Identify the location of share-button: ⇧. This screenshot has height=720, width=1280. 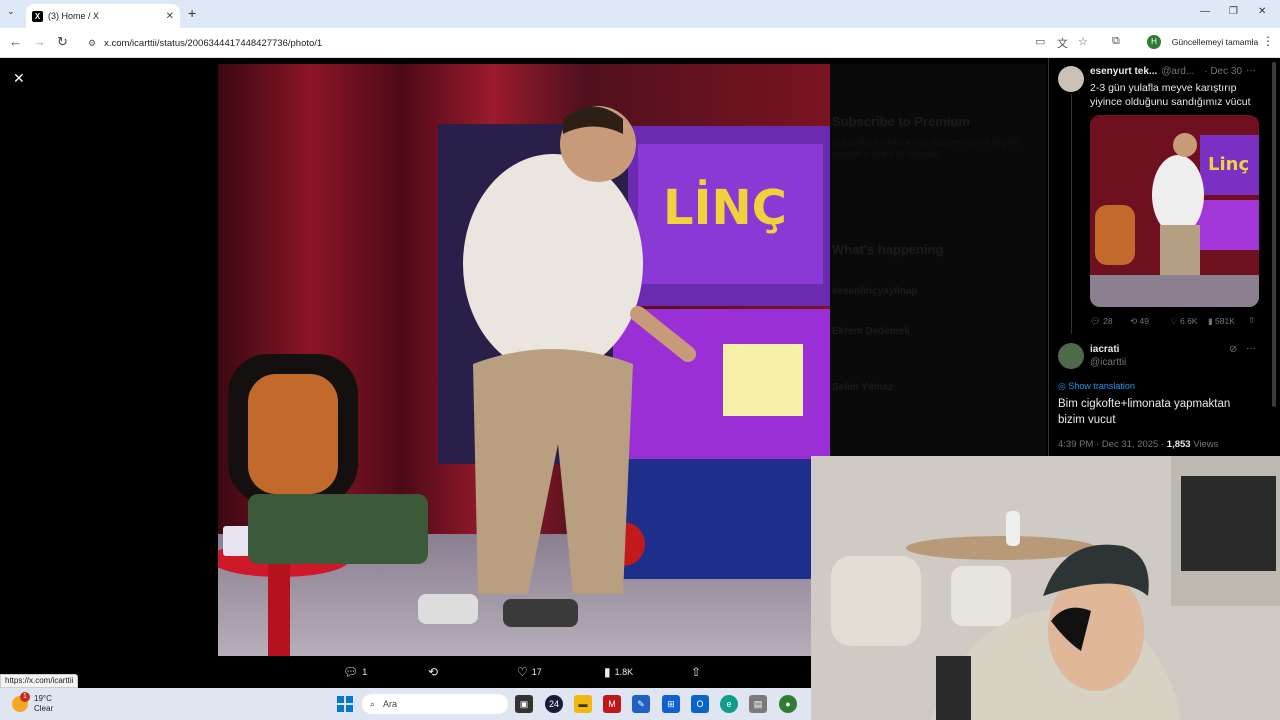
(696, 672).